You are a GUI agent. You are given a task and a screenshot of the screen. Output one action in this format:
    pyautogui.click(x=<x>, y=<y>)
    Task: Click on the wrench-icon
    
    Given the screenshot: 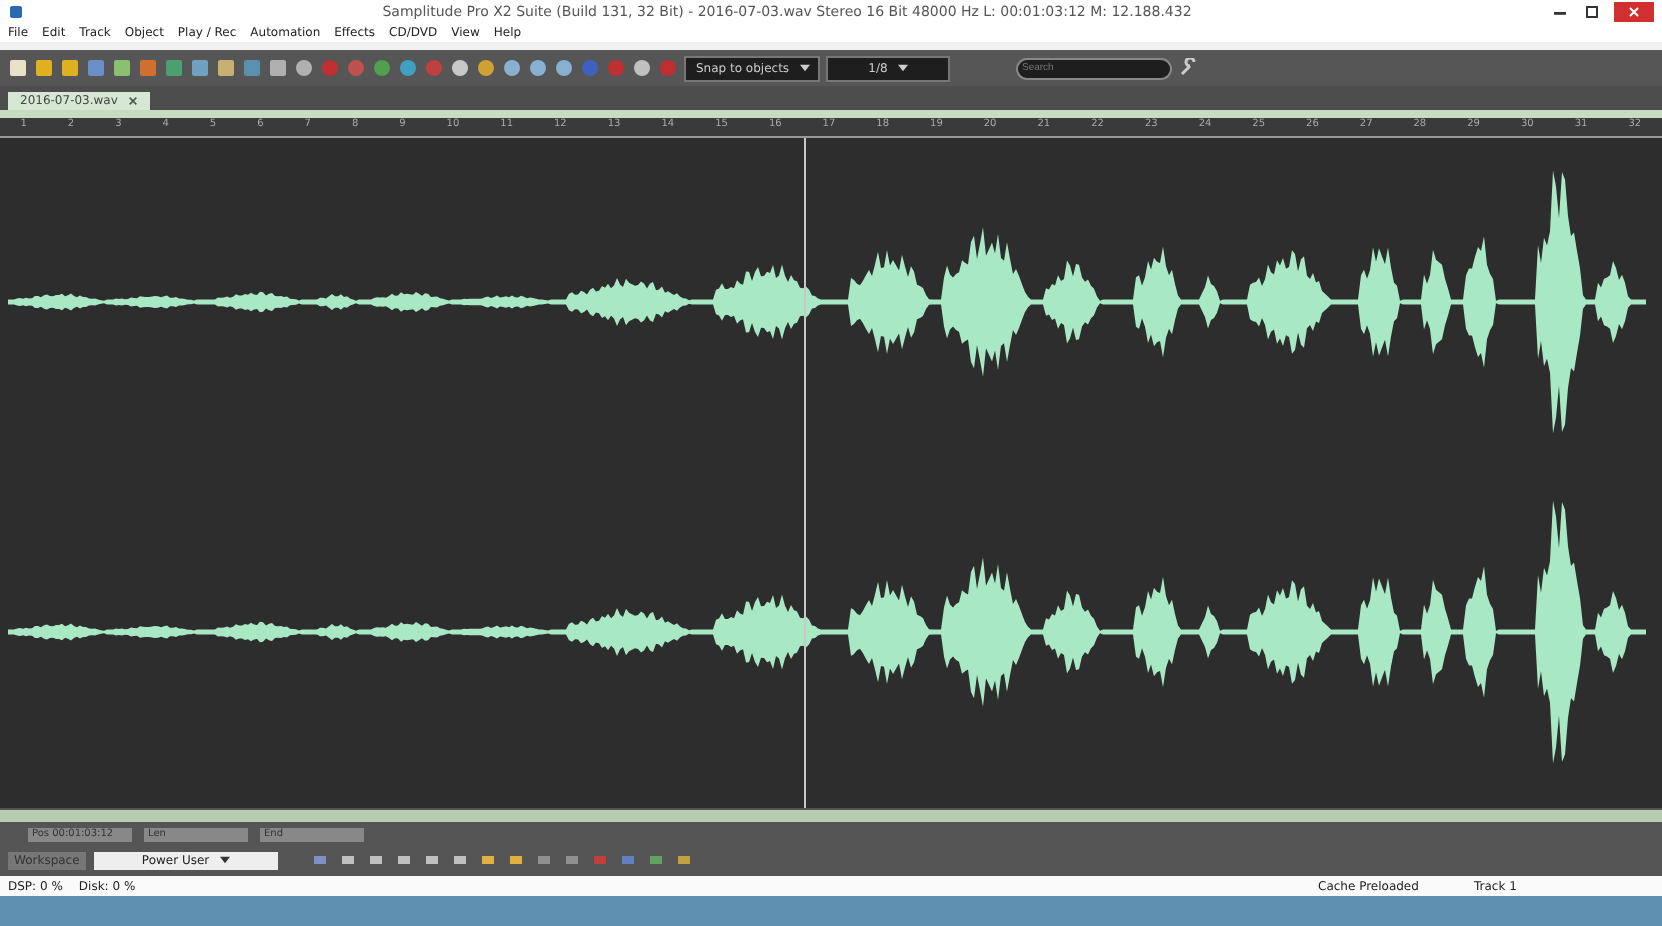 What is the action you would take?
    pyautogui.click(x=1188, y=68)
    